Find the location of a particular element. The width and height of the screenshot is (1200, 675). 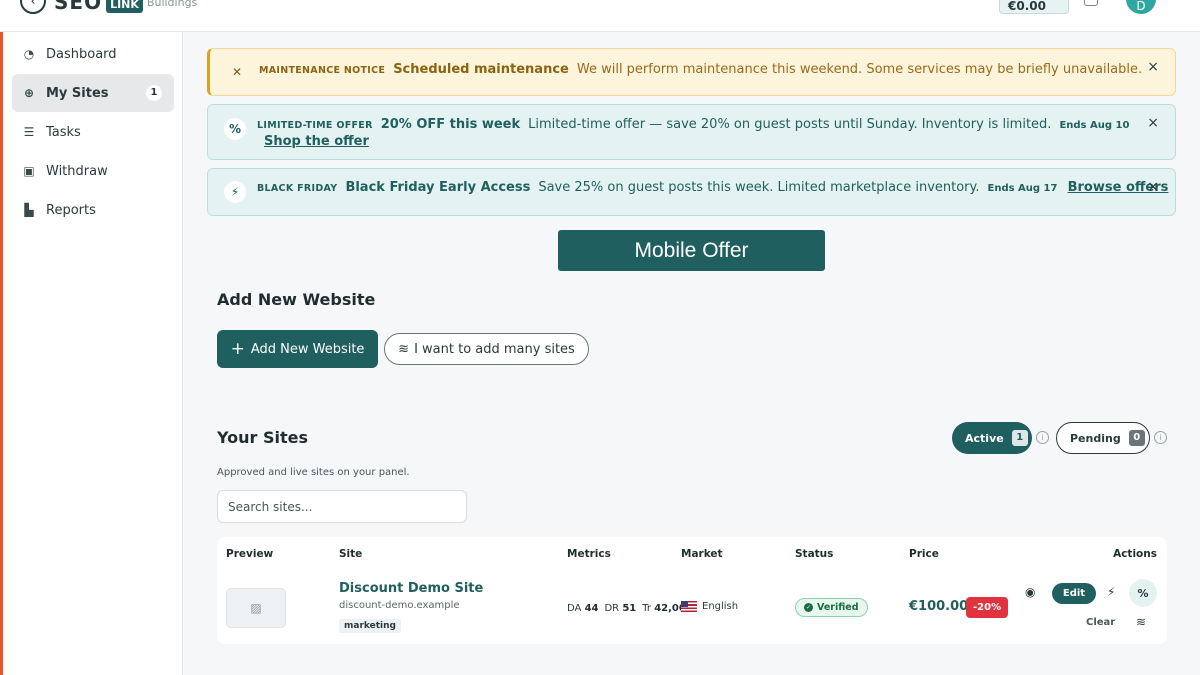

column-header: Site is located at coordinates (351, 554).